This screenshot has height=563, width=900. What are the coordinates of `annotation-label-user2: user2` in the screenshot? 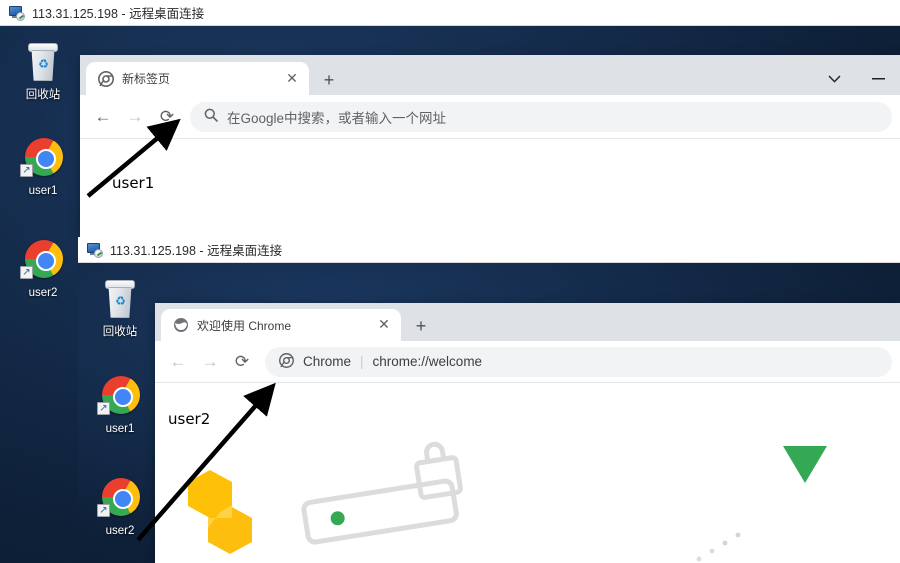 It's located at (189, 419).